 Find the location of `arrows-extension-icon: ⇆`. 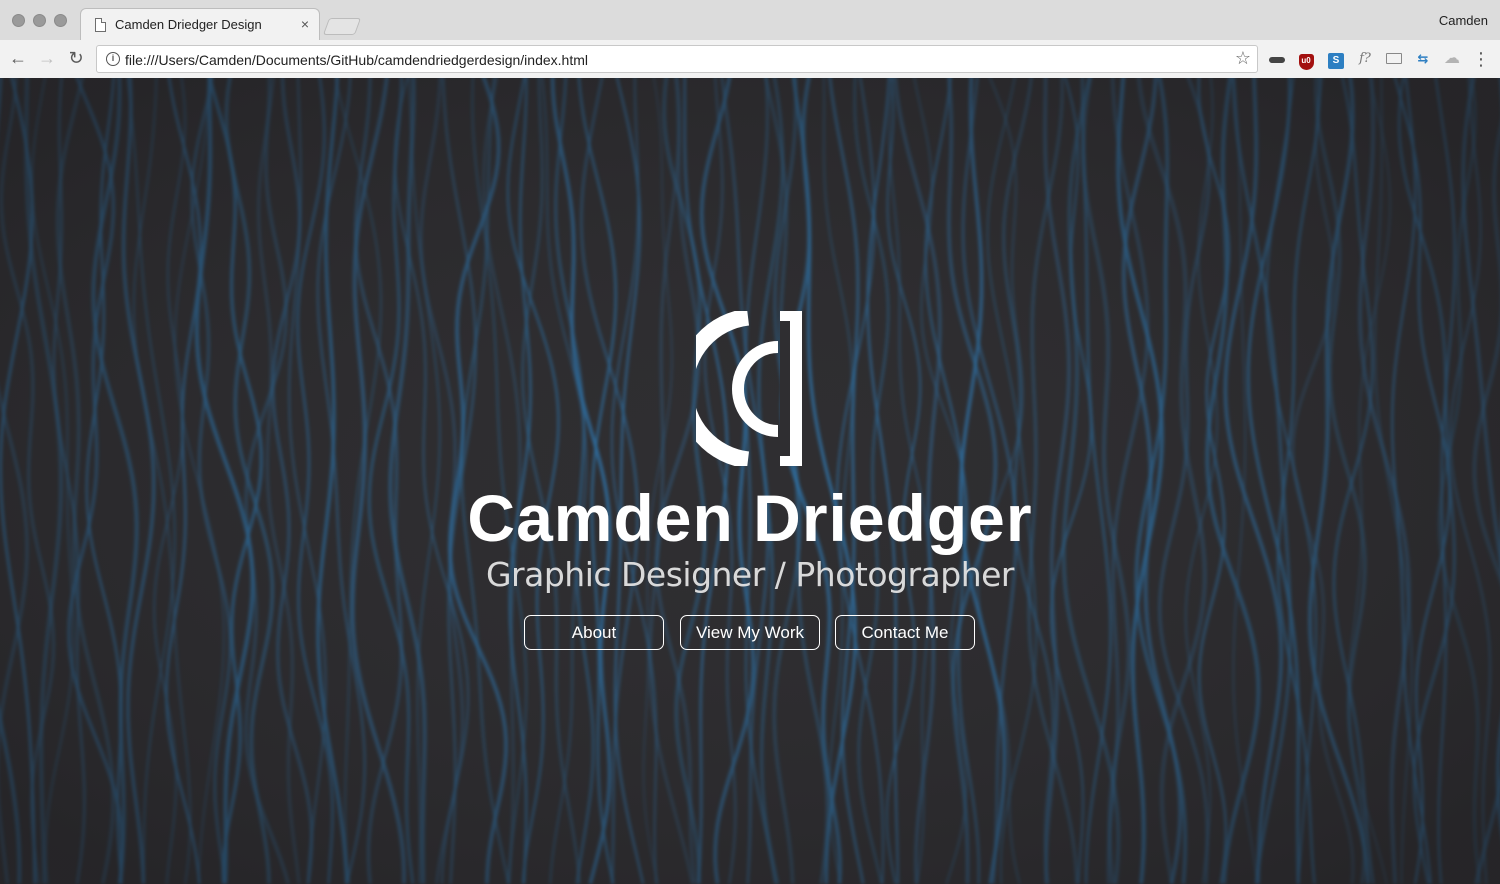

arrows-extension-icon: ⇆ is located at coordinates (1423, 59).